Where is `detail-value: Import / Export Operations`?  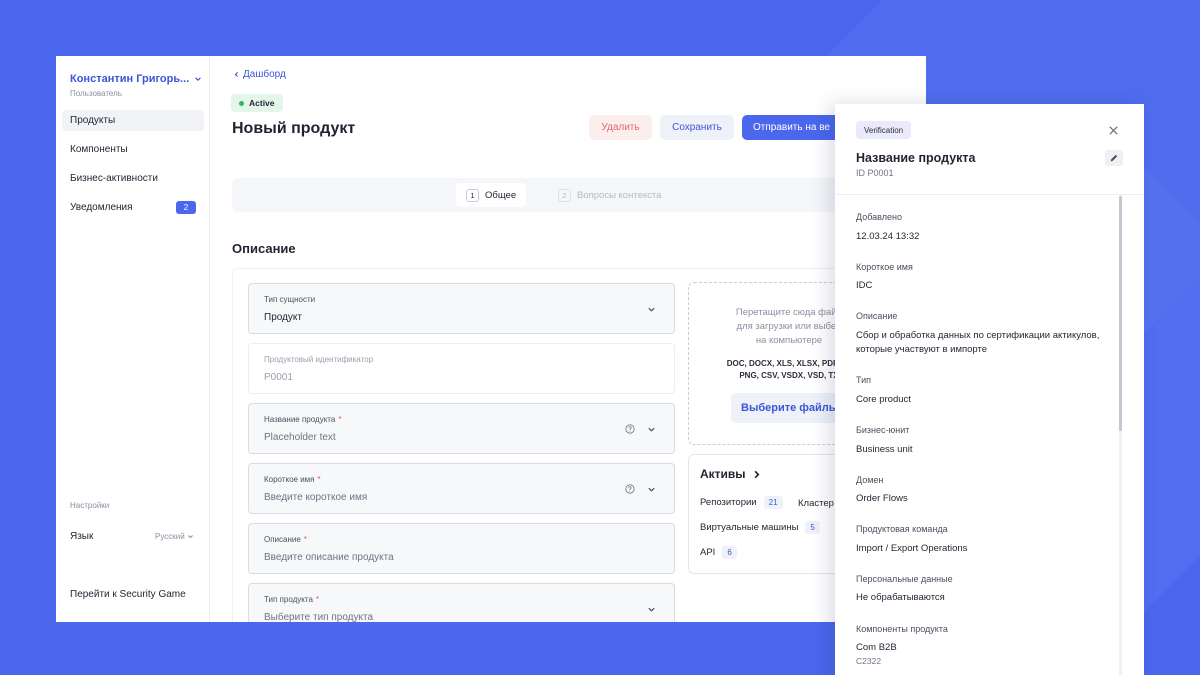
detail-value: Import / Export Operations is located at coordinates (912, 548).